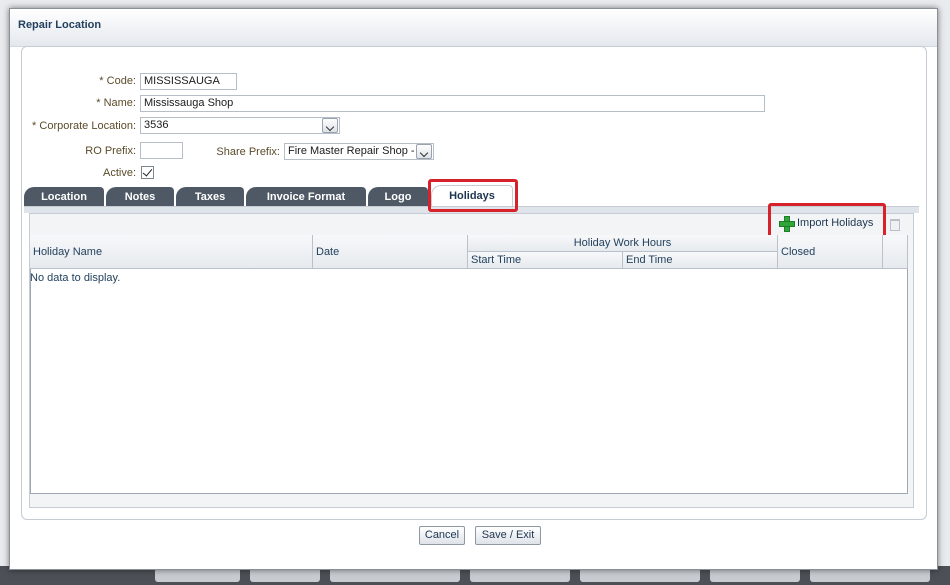 The width and height of the screenshot is (950, 585). I want to click on column-holiday-name: Holiday Name, so click(171, 252).